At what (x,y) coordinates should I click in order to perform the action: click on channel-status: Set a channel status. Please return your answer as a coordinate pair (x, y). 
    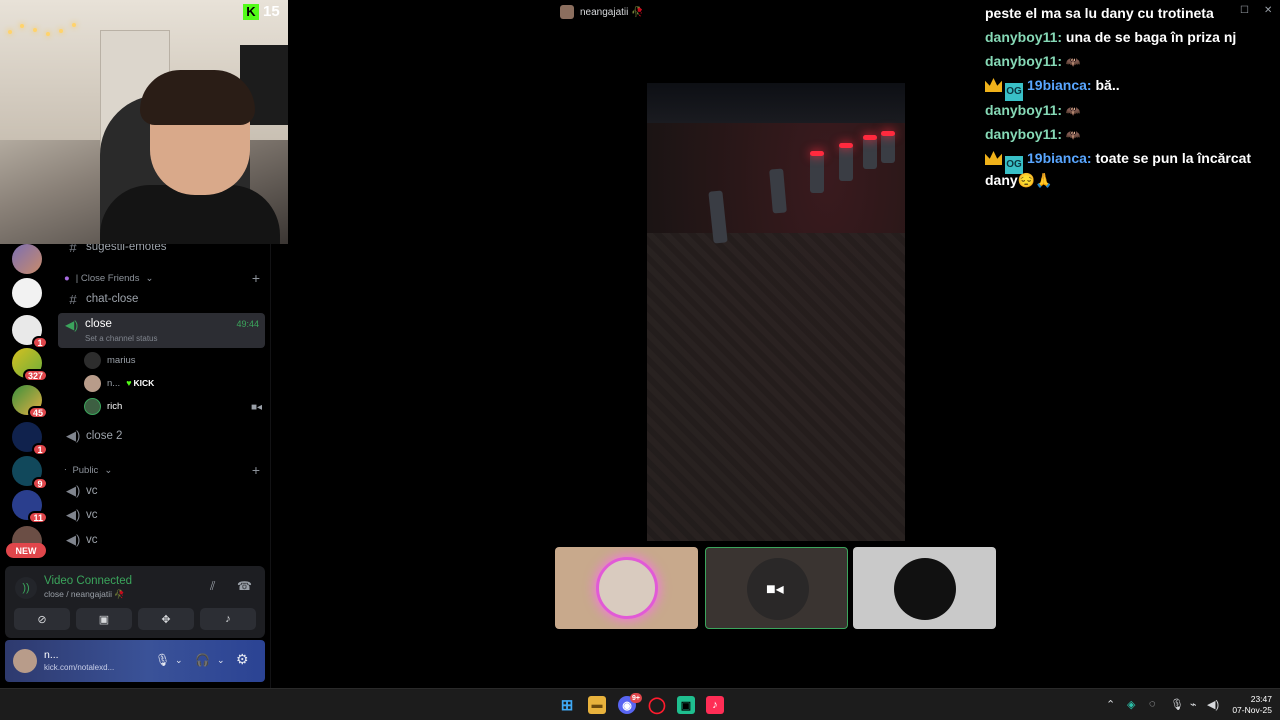
    Looking at the image, I should click on (121, 338).